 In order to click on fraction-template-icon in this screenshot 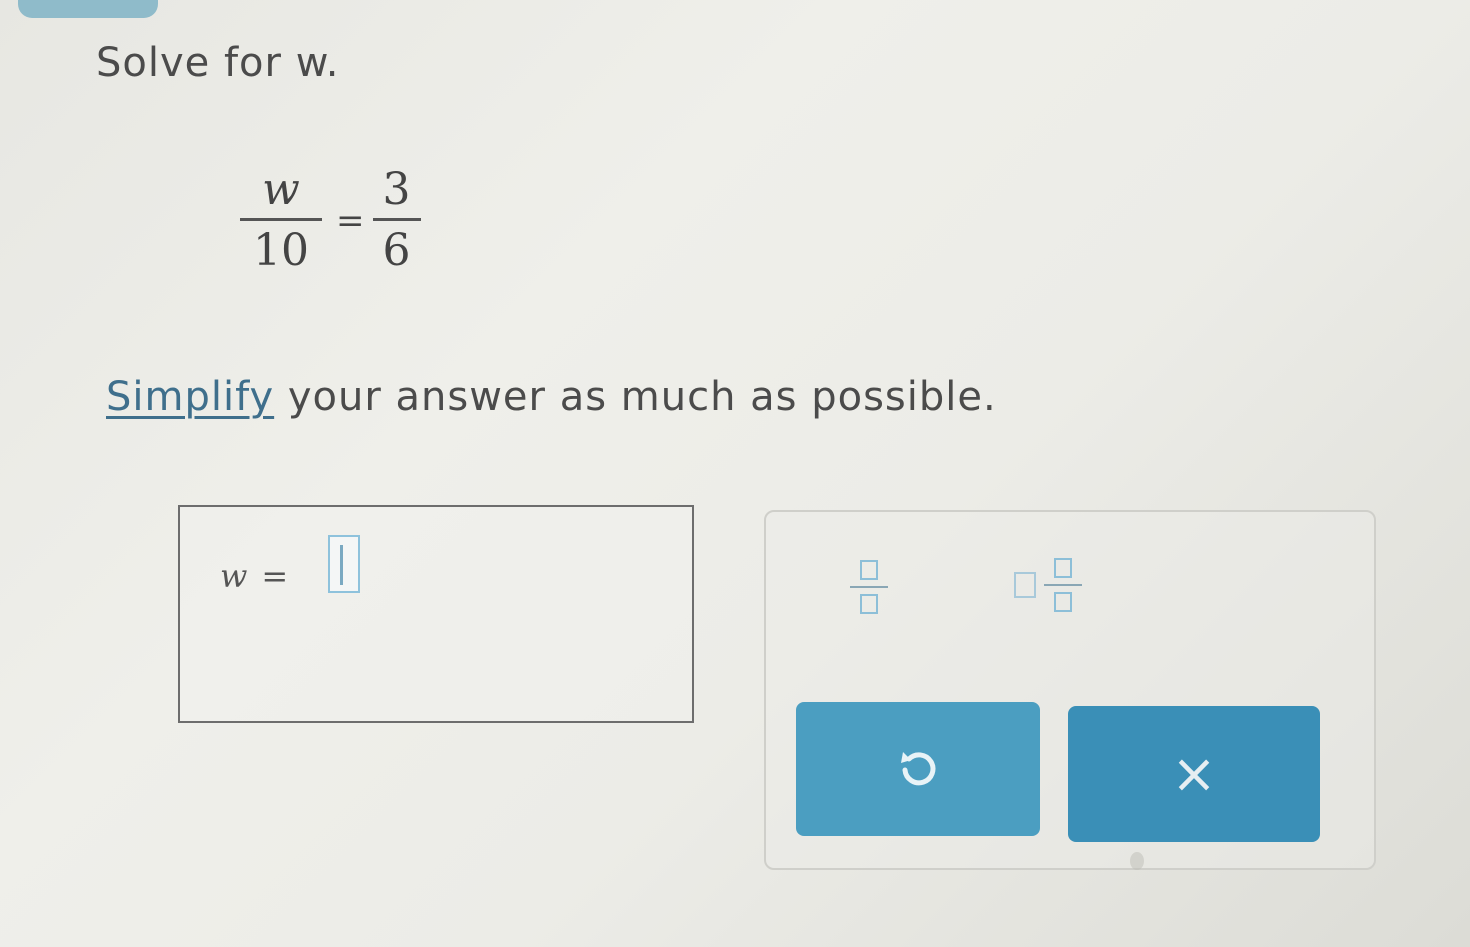, I will do `click(869, 570)`.